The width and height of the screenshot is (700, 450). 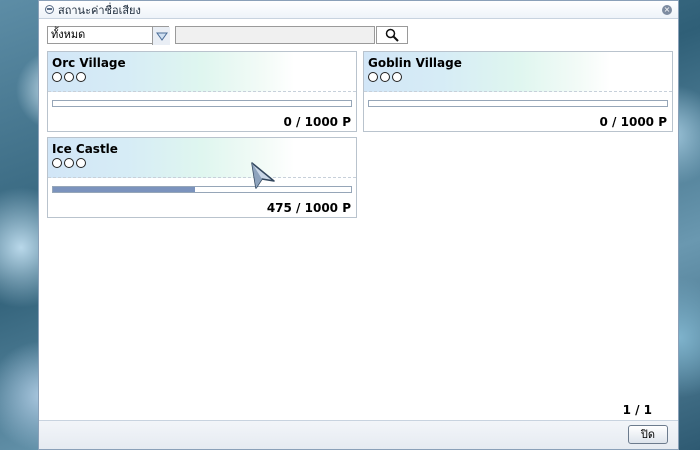 What do you see at coordinates (68, 34) in the screenshot?
I see `category-select-value: ทั้งหมด` at bounding box center [68, 34].